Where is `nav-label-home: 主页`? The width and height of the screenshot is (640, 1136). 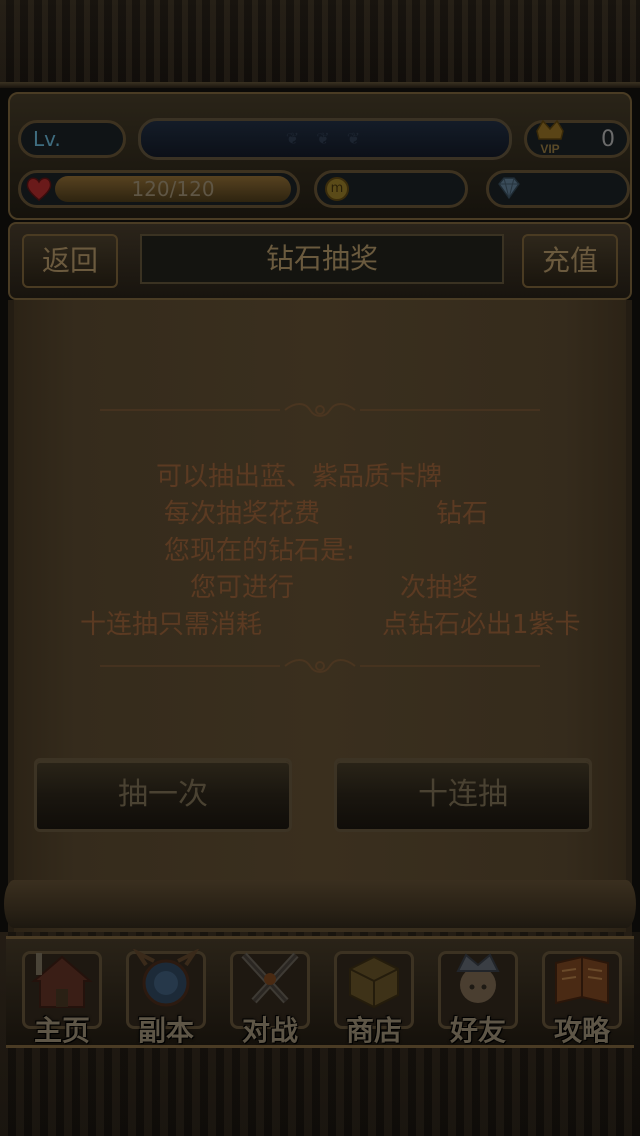
nav-label-home: 主页 is located at coordinates (61, 1030).